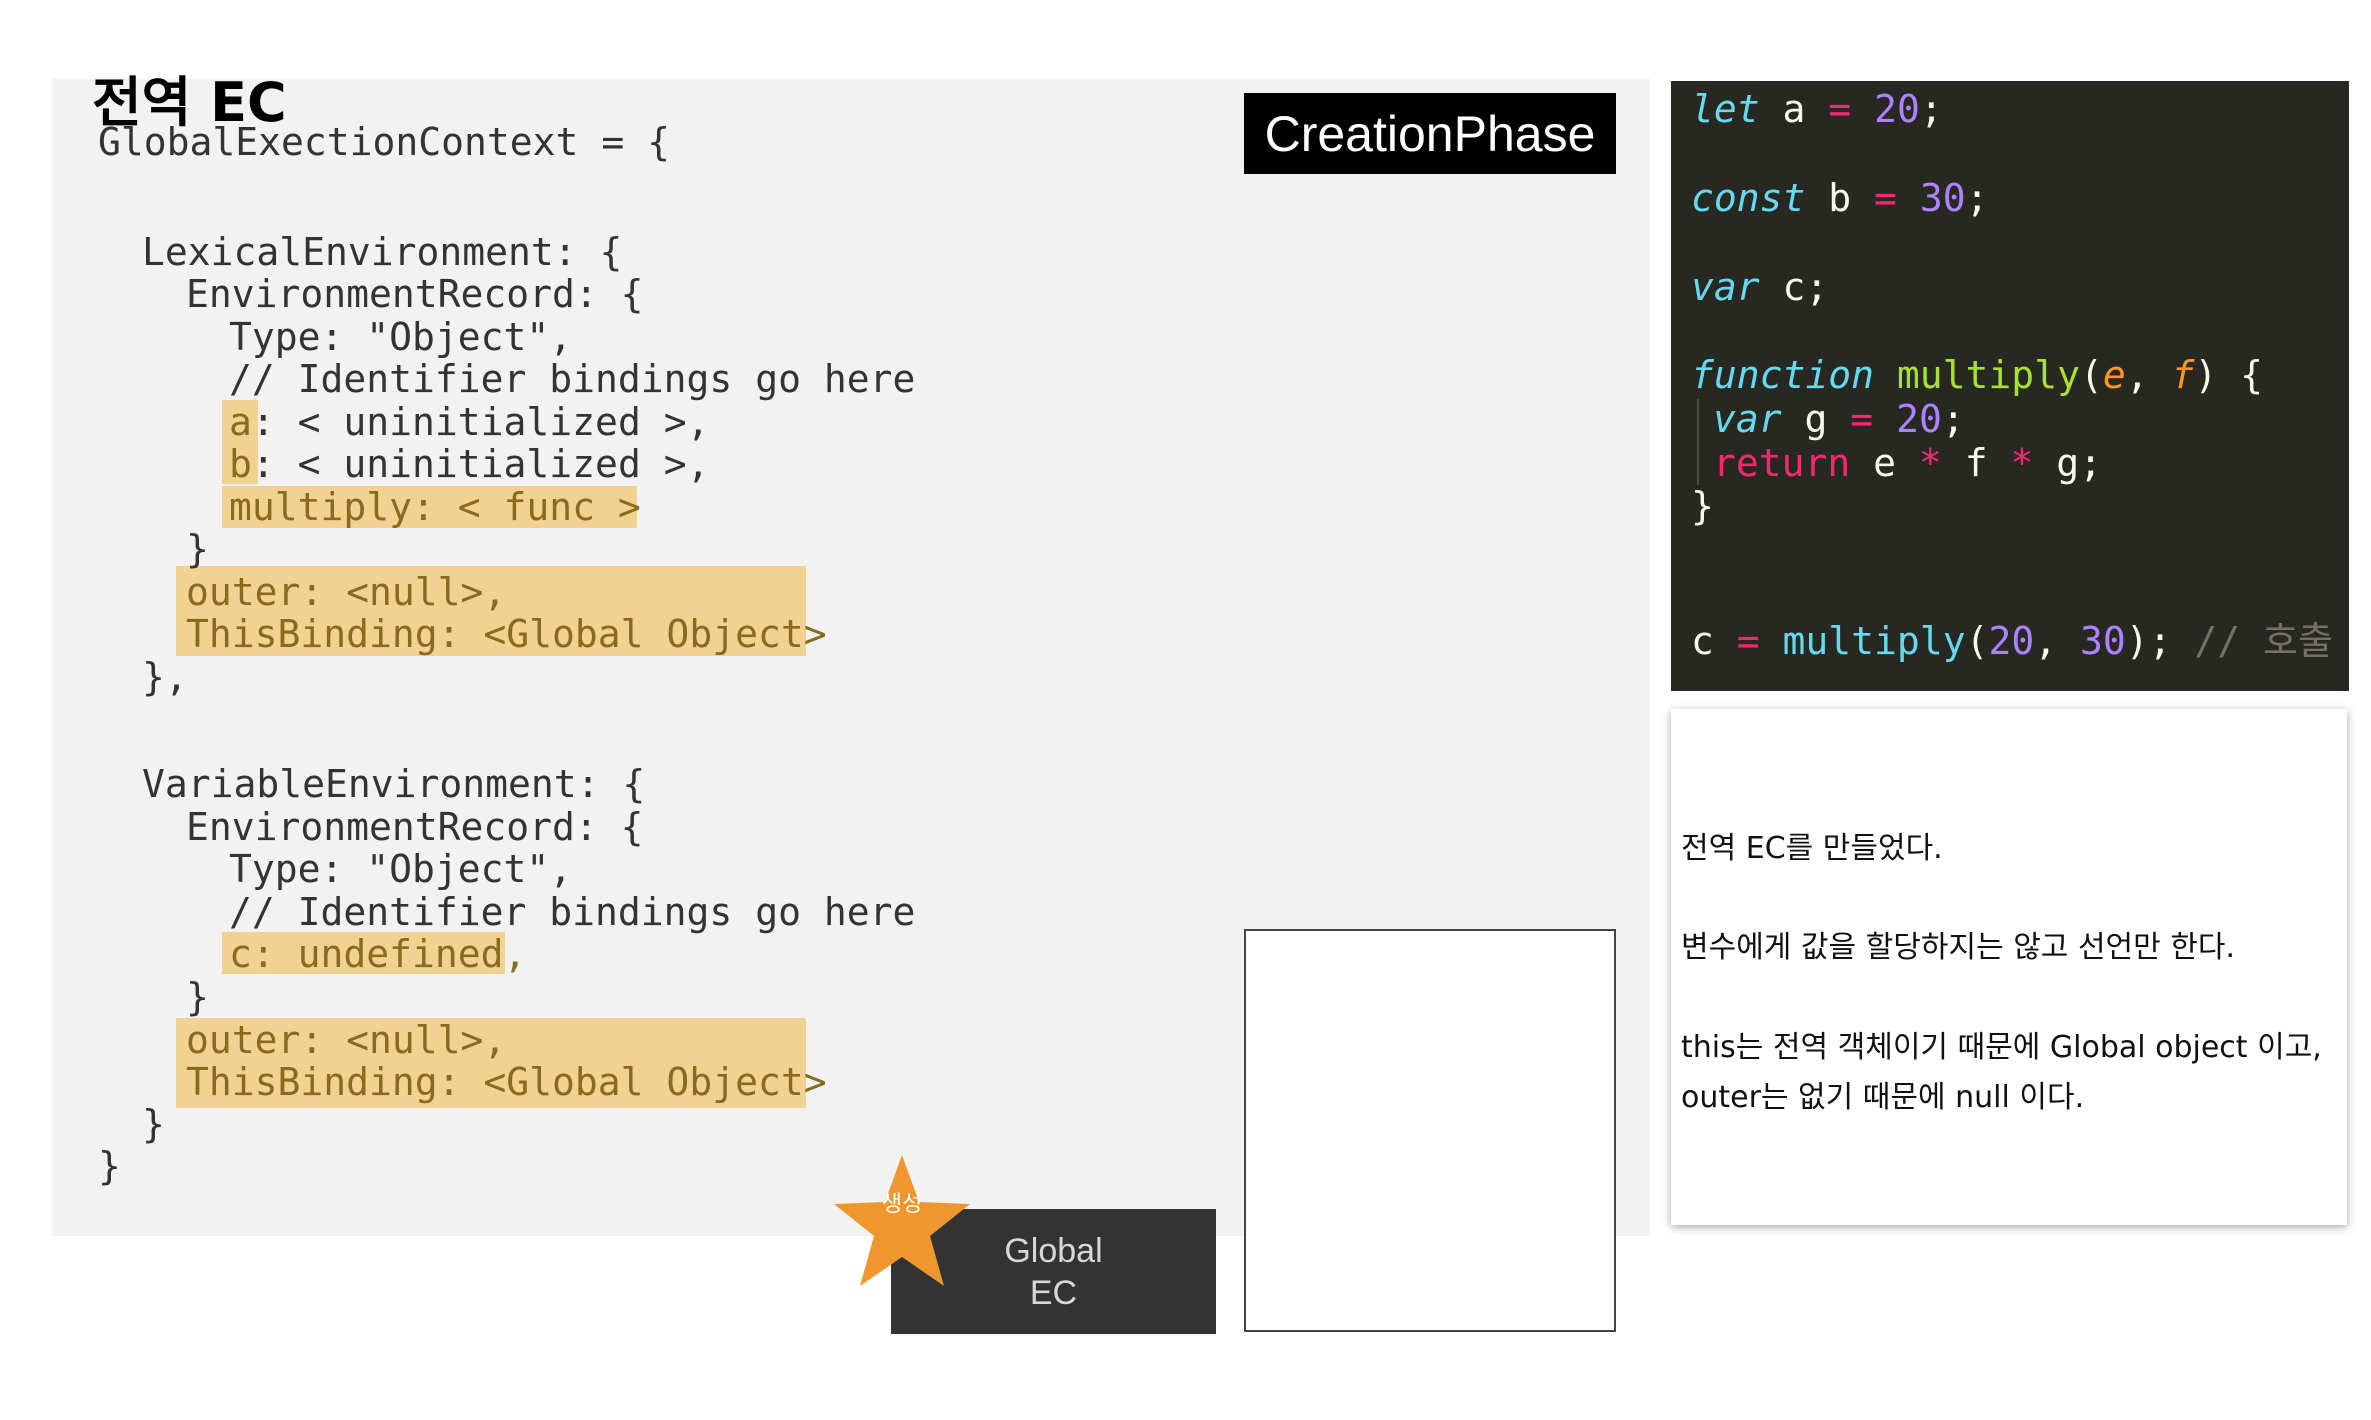  What do you see at coordinates (902, 1220) in the screenshot?
I see `star-icon` at bounding box center [902, 1220].